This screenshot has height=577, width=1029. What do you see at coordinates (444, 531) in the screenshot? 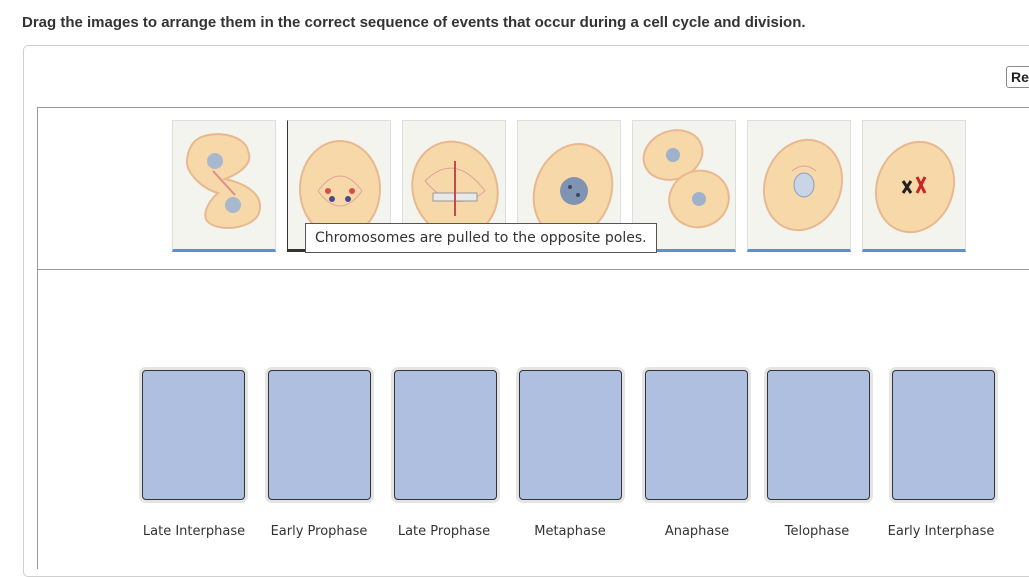
I see `slot-label-late-prophase: Late Prophase` at bounding box center [444, 531].